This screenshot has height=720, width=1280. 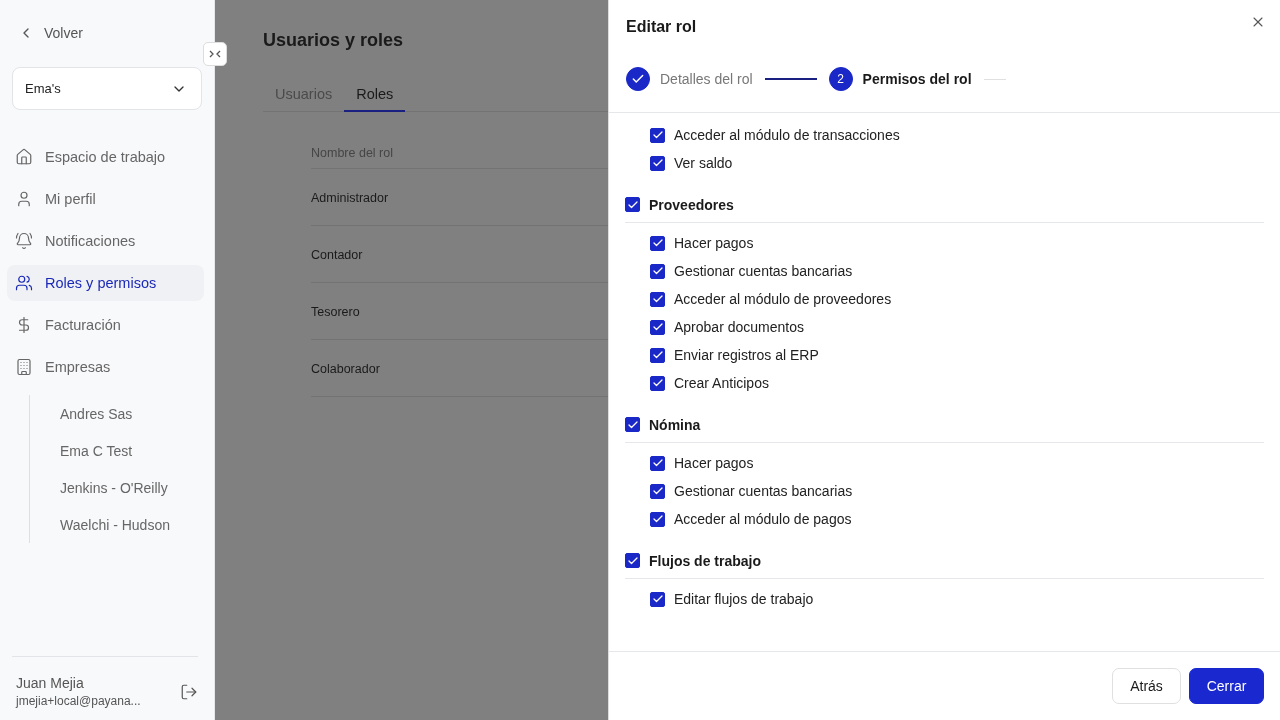 I want to click on company-select: Ema's, so click(x=107, y=88).